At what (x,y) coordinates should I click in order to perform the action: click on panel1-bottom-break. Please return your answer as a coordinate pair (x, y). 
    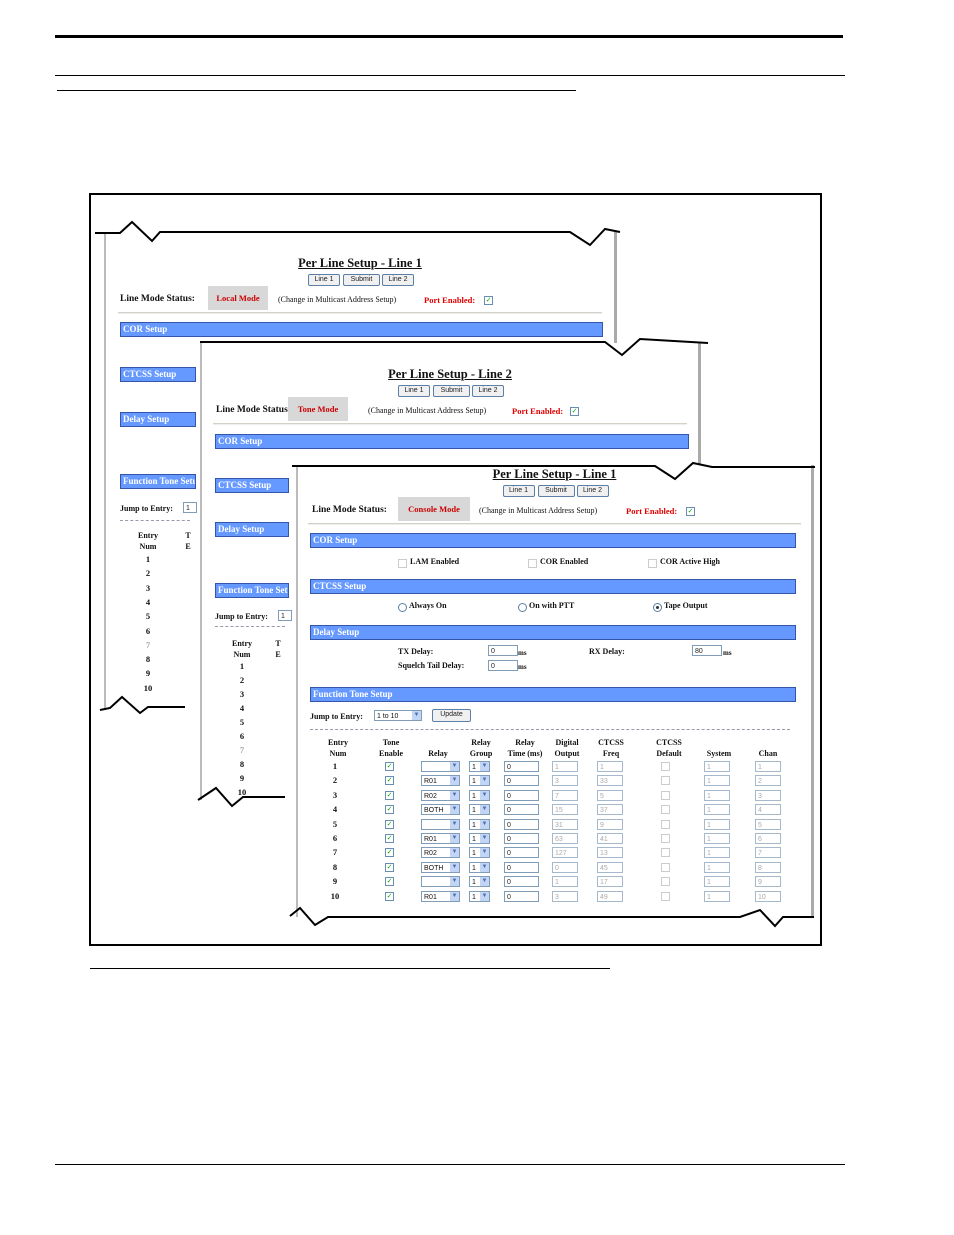
    Looking at the image, I should click on (142, 705).